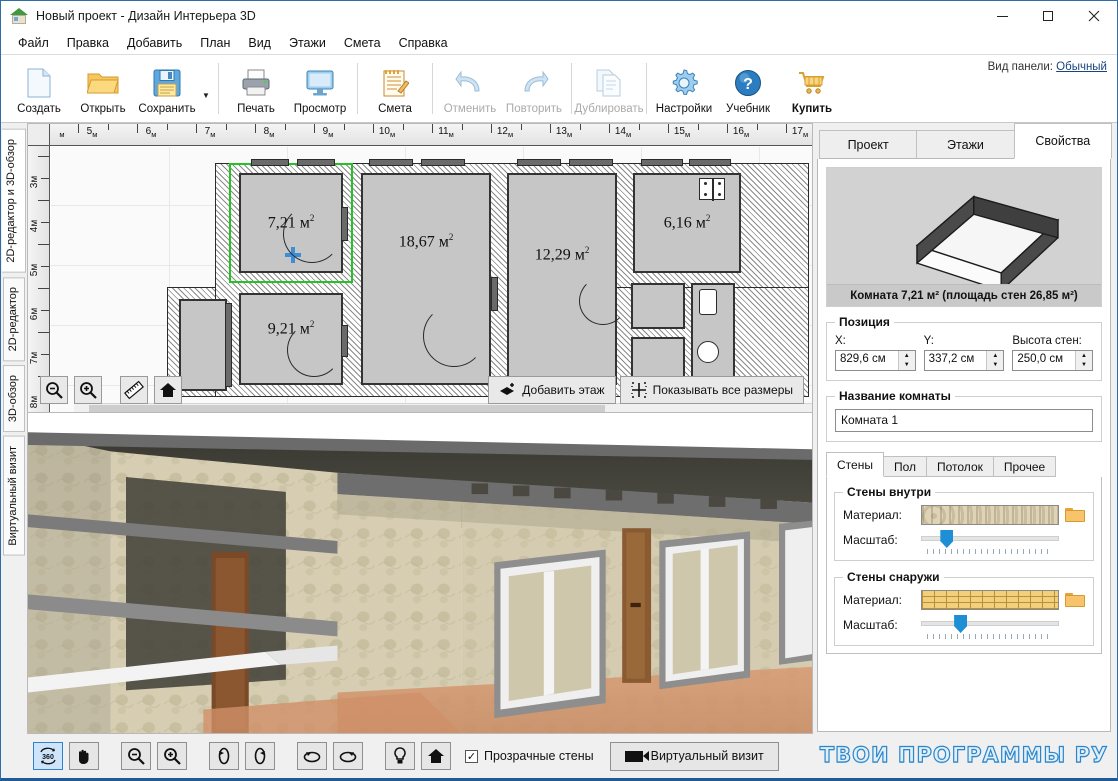  Describe the element at coordinates (14, 496) in the screenshot. I see `left-tab-virtual-visit: Виртуальный визит` at that location.